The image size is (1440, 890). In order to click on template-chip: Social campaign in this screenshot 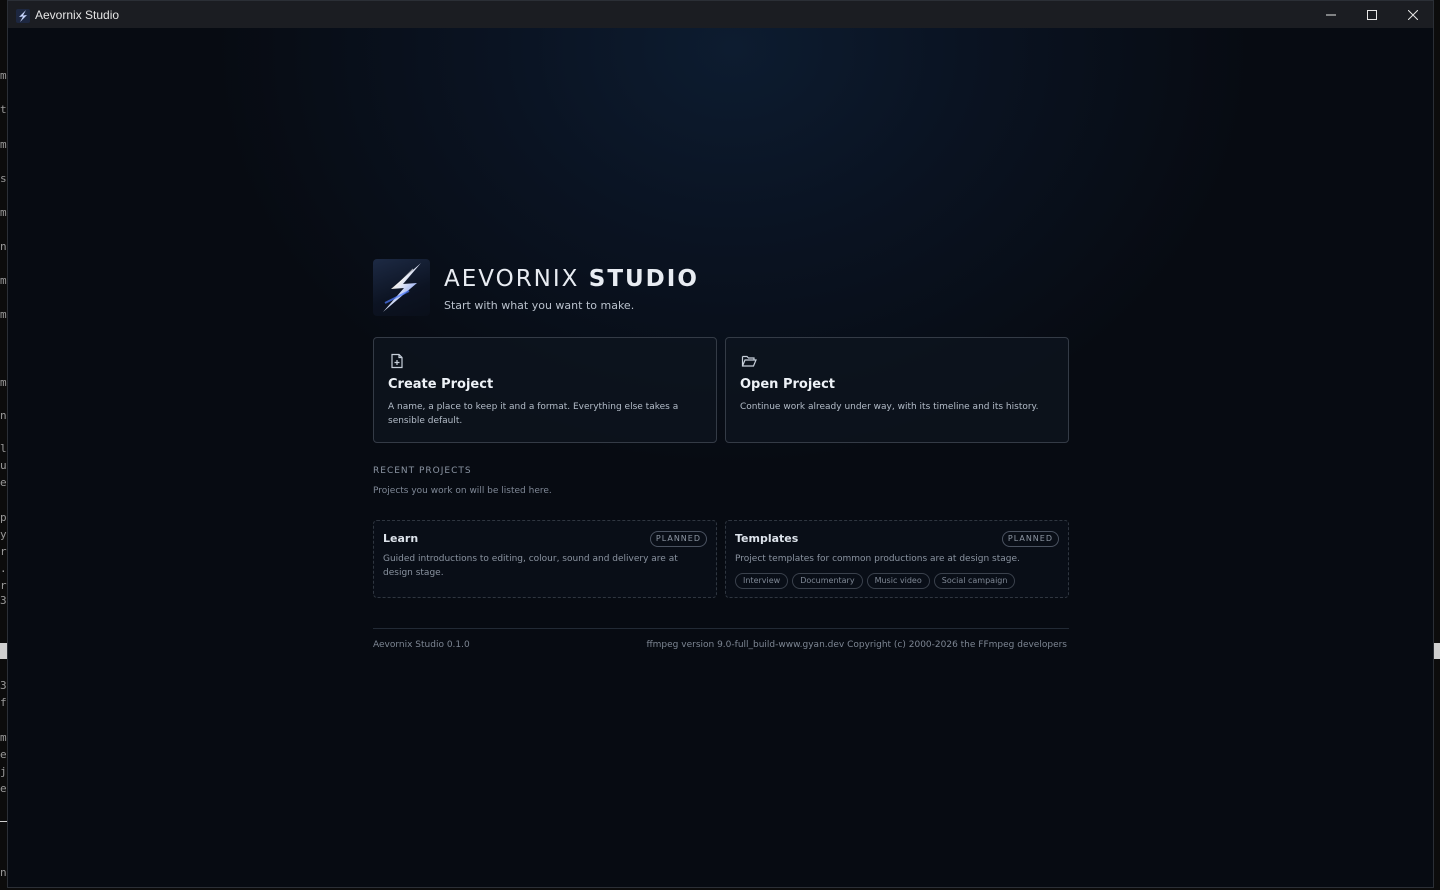, I will do `click(974, 581)`.